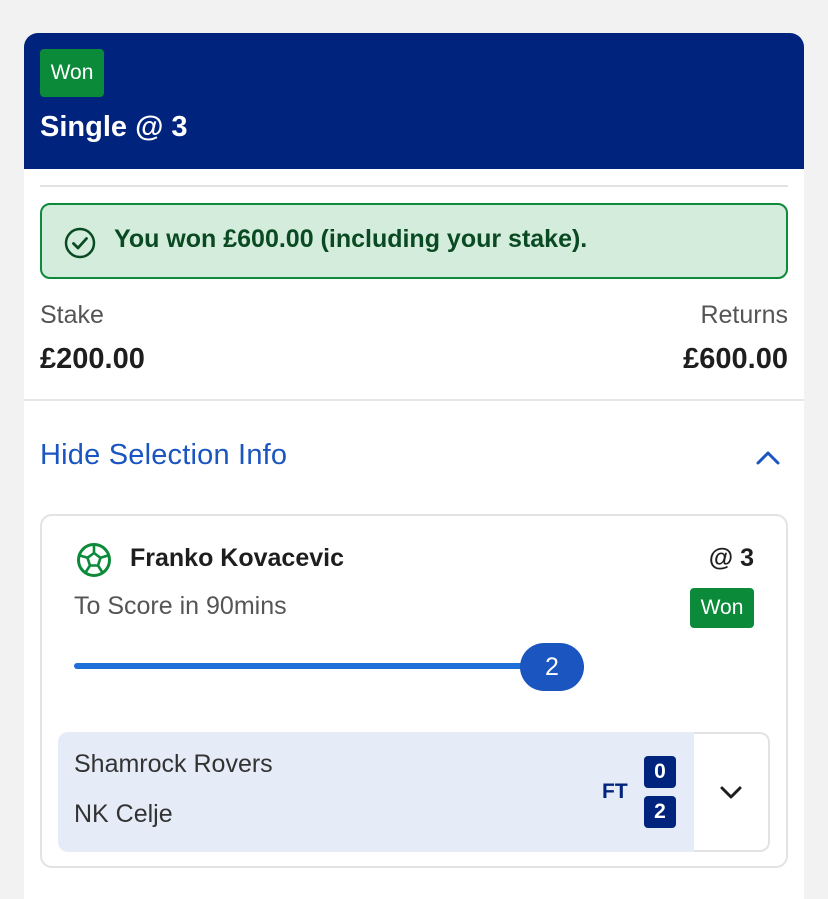  I want to click on match-info: Shamrock Rovers NK Celje FT 0 2, so click(376, 792).